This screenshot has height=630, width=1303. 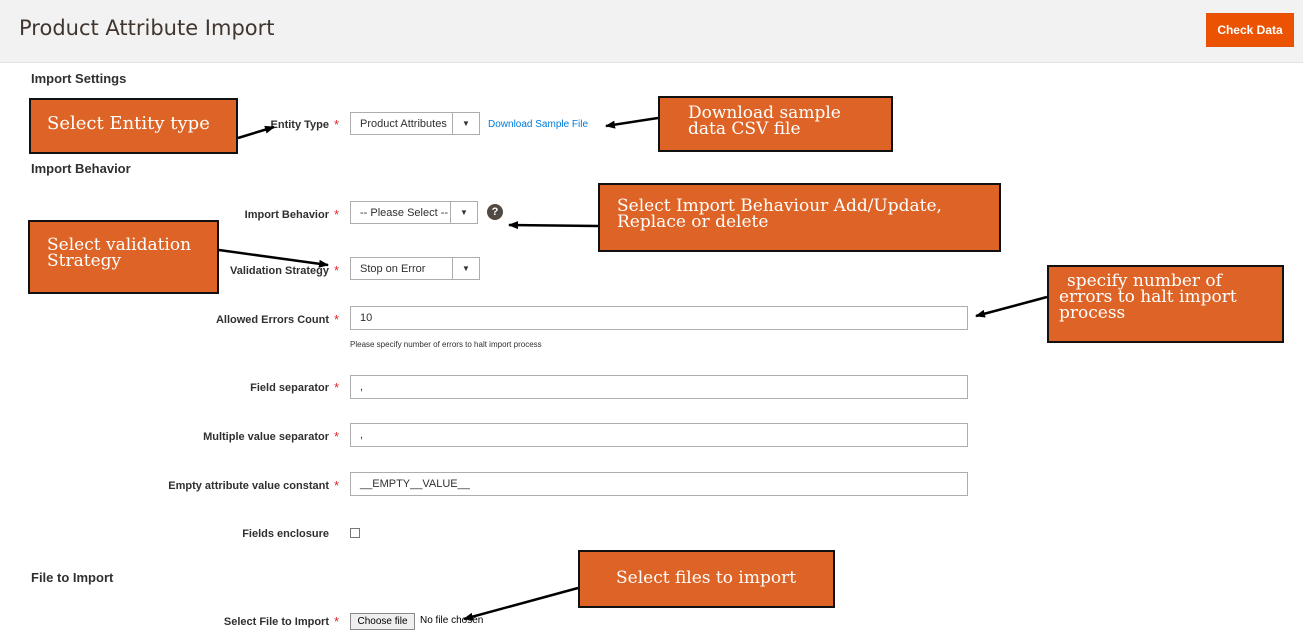 What do you see at coordinates (276, 622) in the screenshot?
I see `select-file-label: Select File to Import` at bounding box center [276, 622].